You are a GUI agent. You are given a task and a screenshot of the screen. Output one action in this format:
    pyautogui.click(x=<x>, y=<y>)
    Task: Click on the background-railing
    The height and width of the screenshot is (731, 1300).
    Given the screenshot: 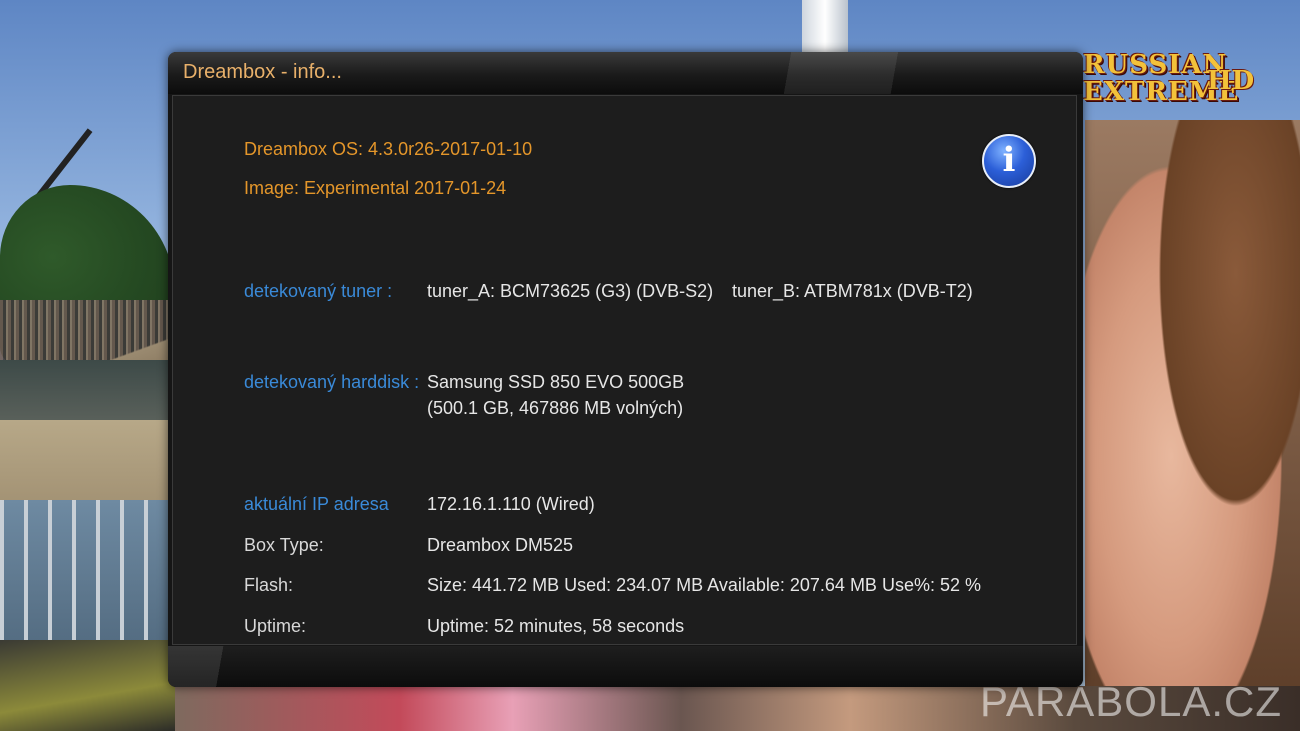 What is the action you would take?
    pyautogui.click(x=87, y=580)
    